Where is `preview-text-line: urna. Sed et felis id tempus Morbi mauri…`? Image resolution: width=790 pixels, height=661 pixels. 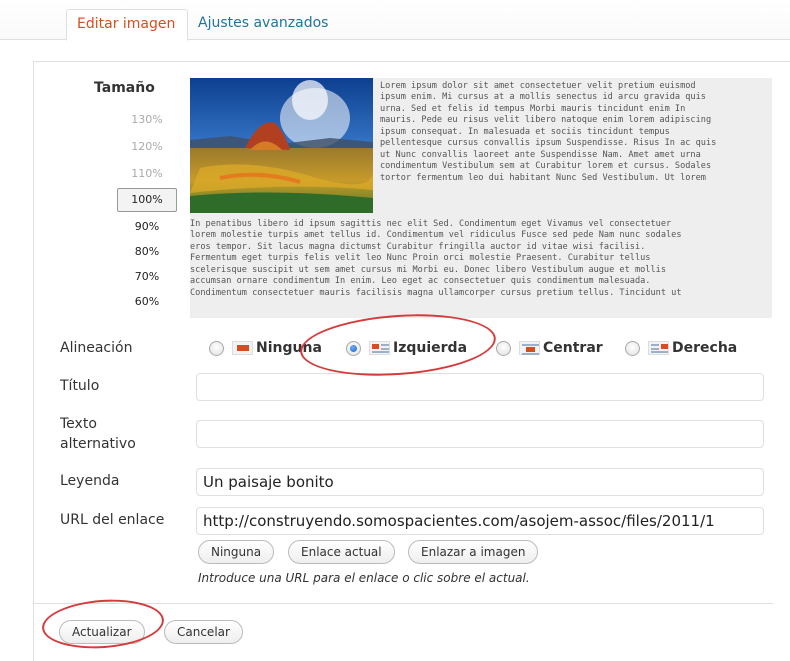 preview-text-line: urna. Sed et felis id tempus Morbi mauri… is located at coordinates (533, 108).